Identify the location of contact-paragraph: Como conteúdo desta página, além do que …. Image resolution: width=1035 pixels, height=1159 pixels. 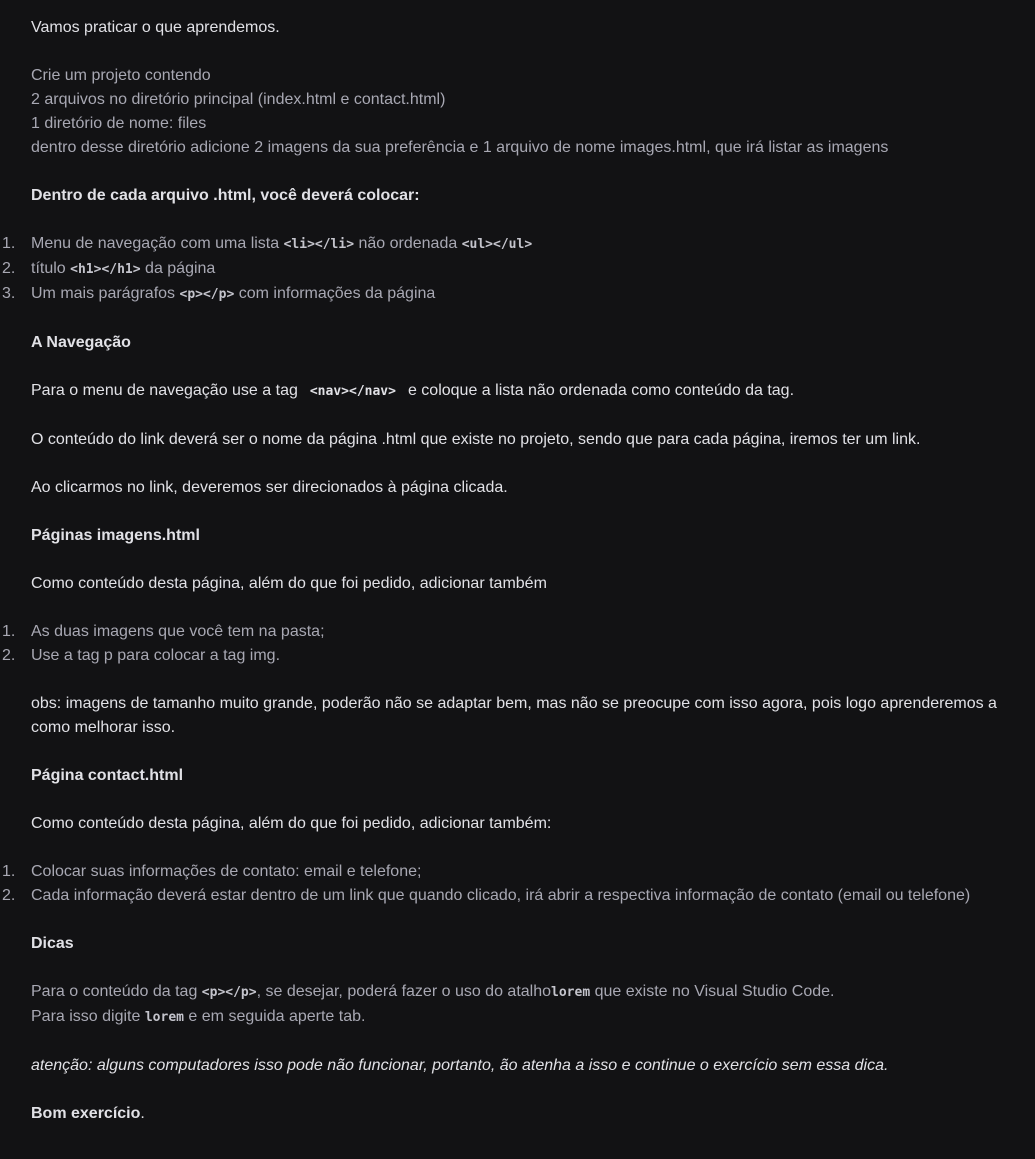
(291, 823).